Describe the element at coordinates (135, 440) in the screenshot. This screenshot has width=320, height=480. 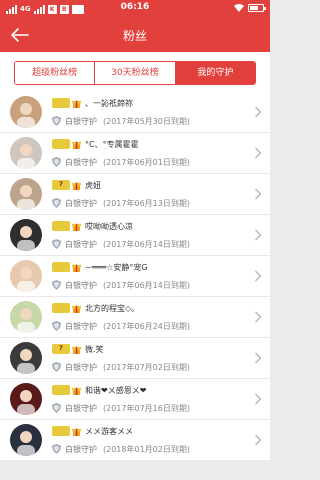
I see `guard-row: メメ游客メメ白银守护 (2018年01月02日到期)` at that location.